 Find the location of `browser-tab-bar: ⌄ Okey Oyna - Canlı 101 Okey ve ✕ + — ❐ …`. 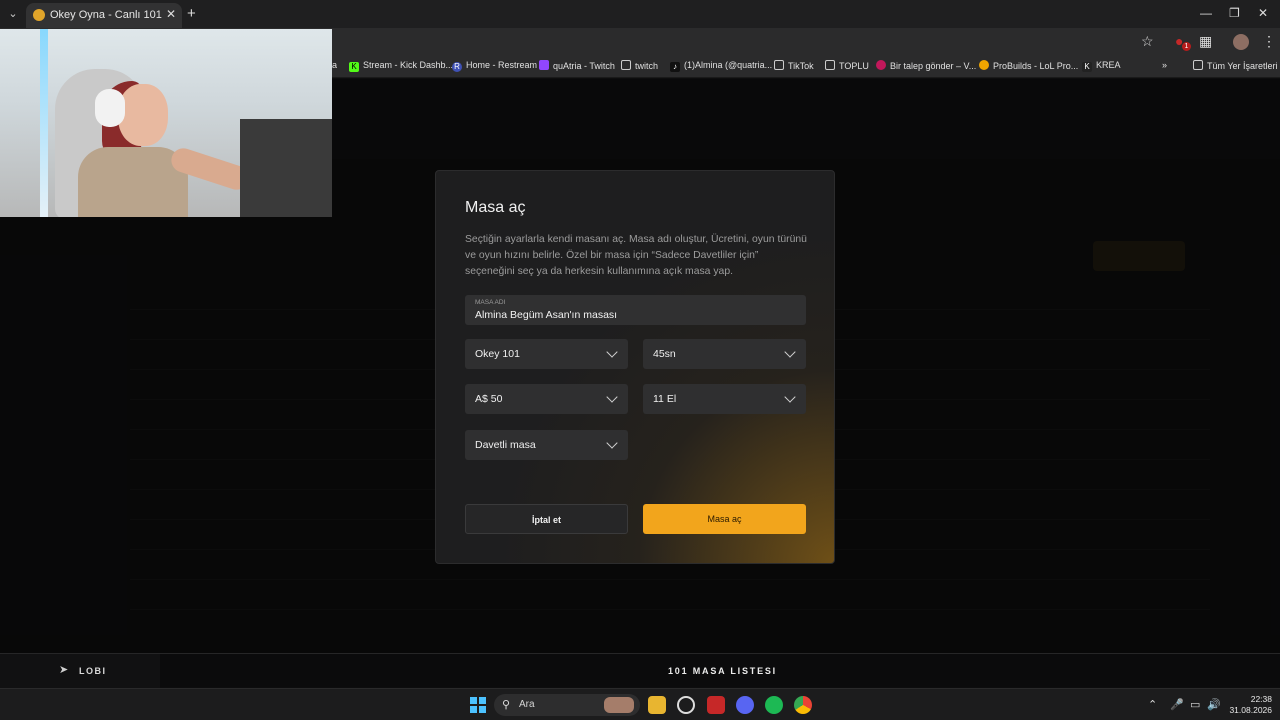

browser-tab-bar: ⌄ Okey Oyna - Canlı 101 Okey ve ✕ + — ❐ … is located at coordinates (640, 14).